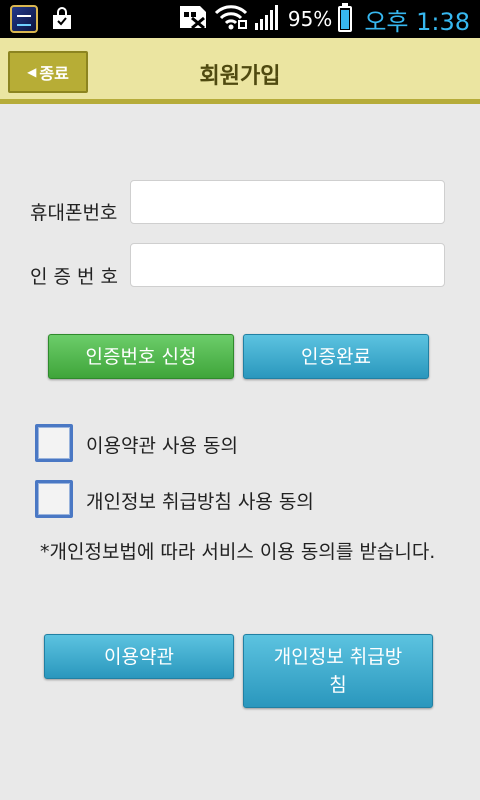 The image size is (480, 800). Describe the element at coordinates (193, 19) in the screenshot. I see `sim-card-icon` at that location.